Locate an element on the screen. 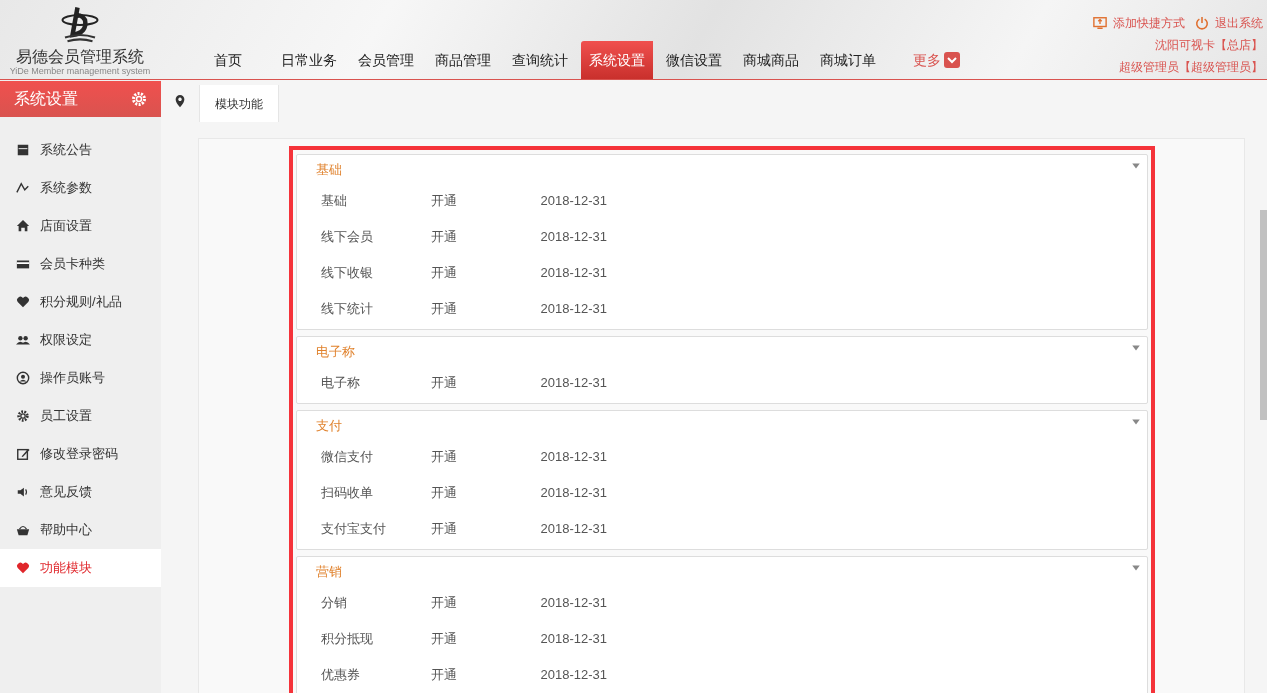  user-circle-icon is located at coordinates (23, 378).